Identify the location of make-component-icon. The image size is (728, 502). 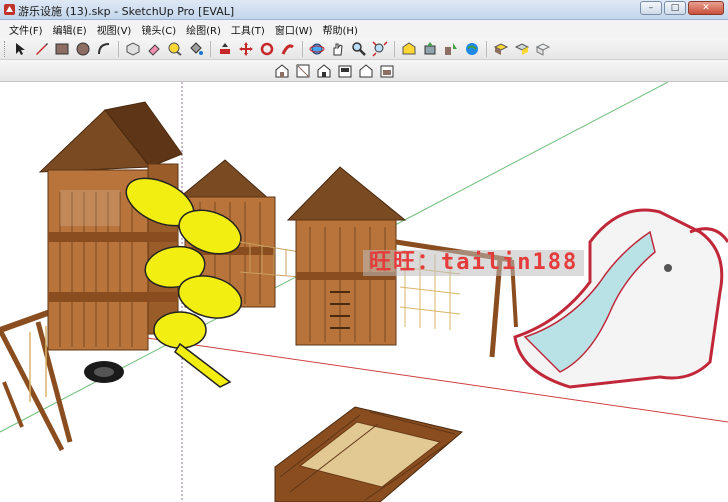
(133, 49).